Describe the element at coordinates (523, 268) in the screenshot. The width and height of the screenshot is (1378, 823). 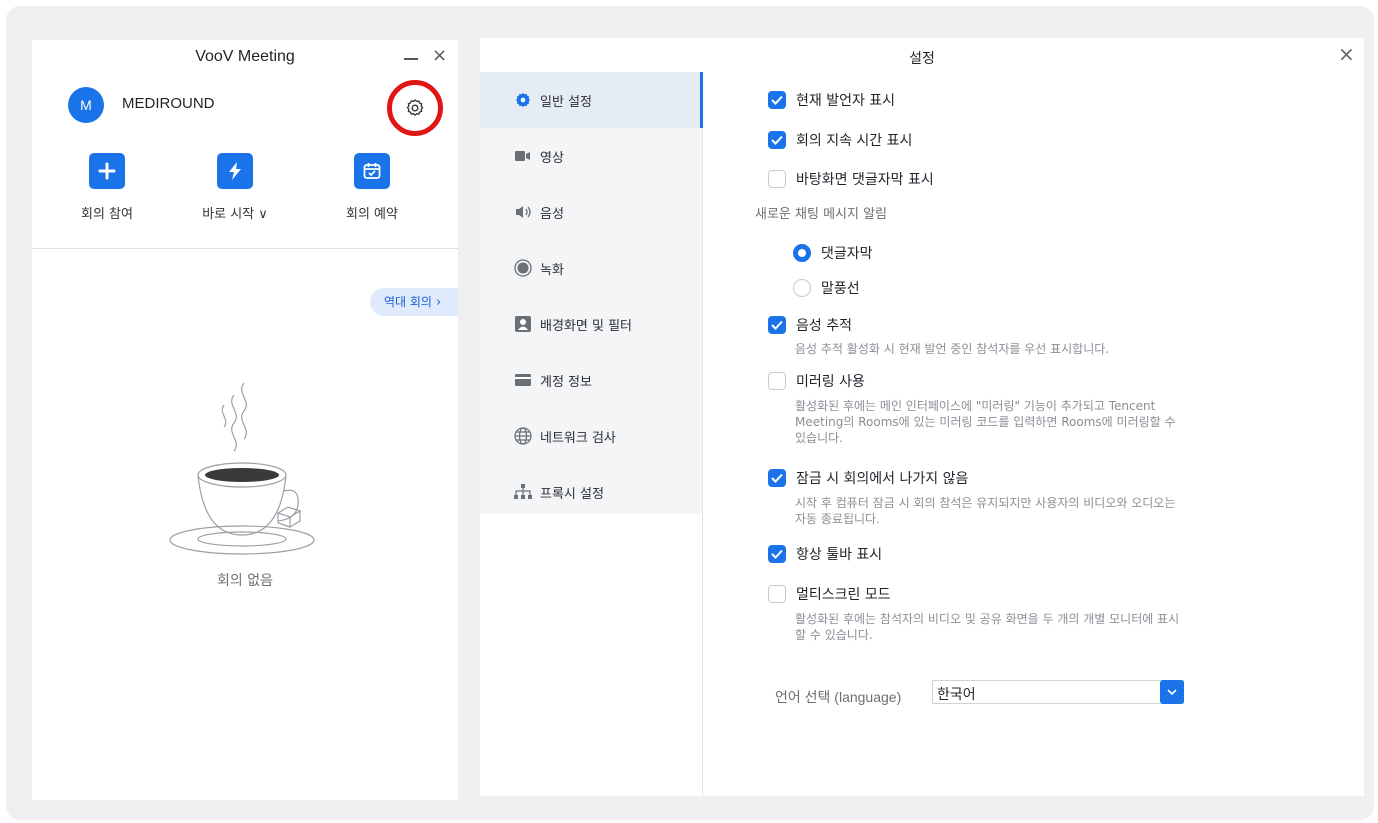
I see `record-icon` at that location.